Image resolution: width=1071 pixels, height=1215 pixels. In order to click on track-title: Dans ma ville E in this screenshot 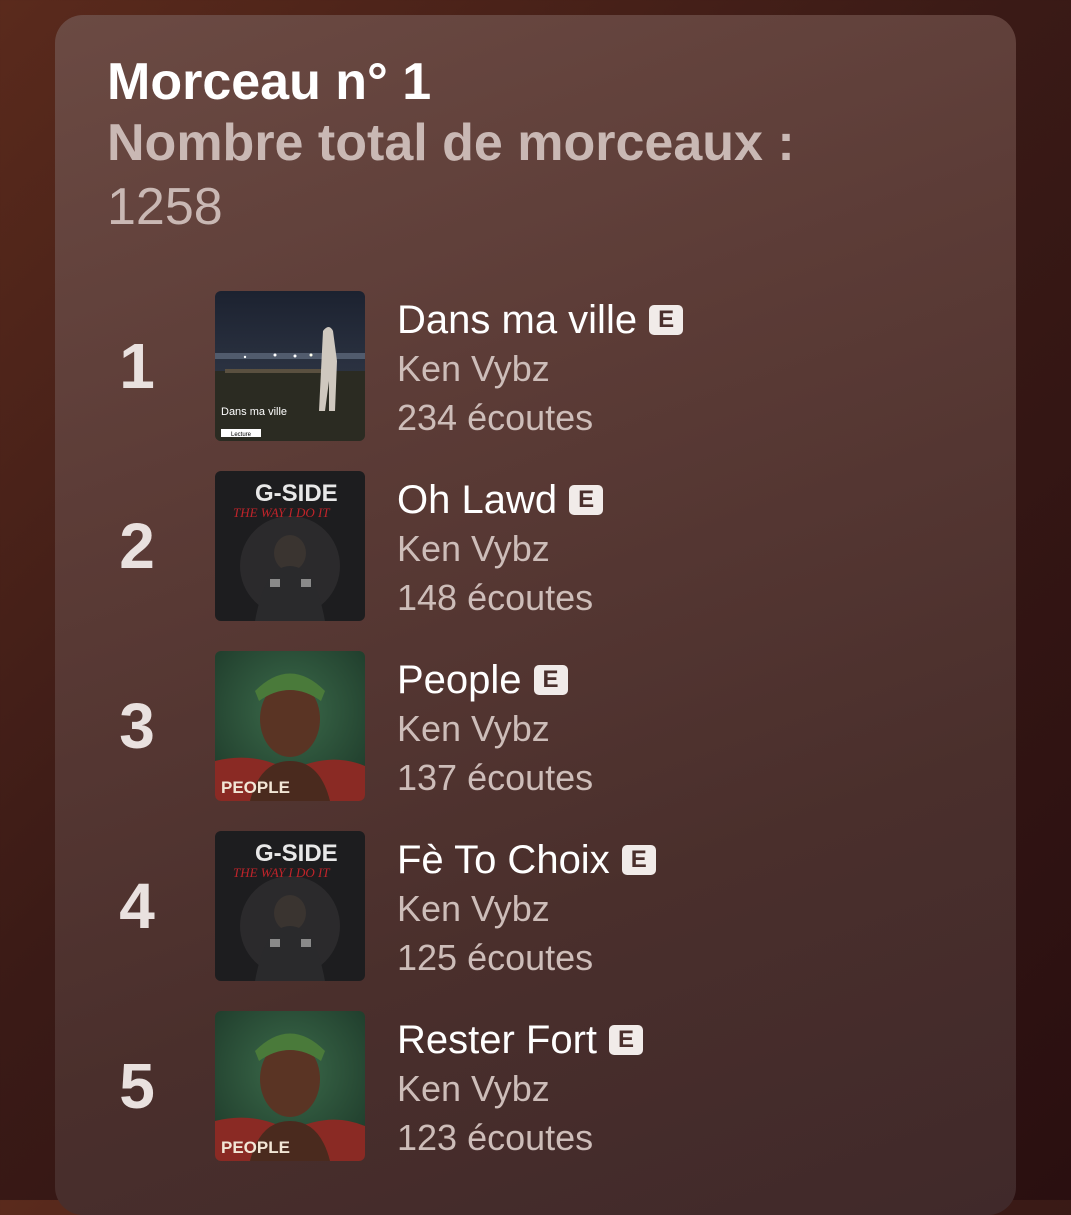, I will do `click(540, 320)`.